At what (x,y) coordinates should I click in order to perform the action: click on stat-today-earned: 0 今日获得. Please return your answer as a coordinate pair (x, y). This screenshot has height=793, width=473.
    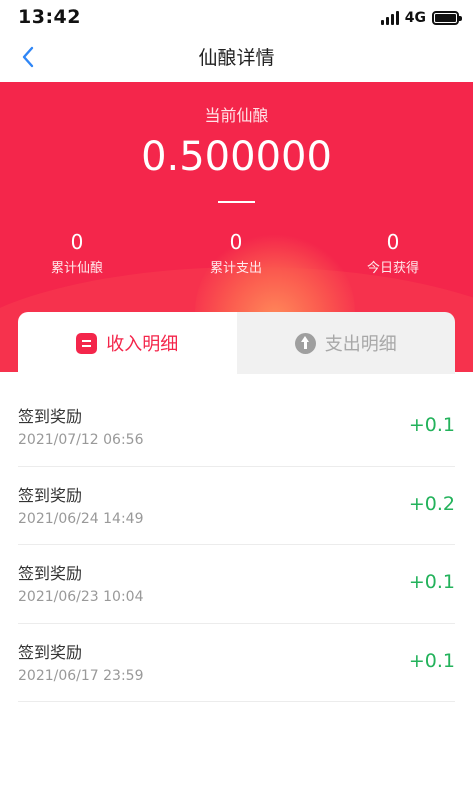
    Looking at the image, I should click on (393, 253).